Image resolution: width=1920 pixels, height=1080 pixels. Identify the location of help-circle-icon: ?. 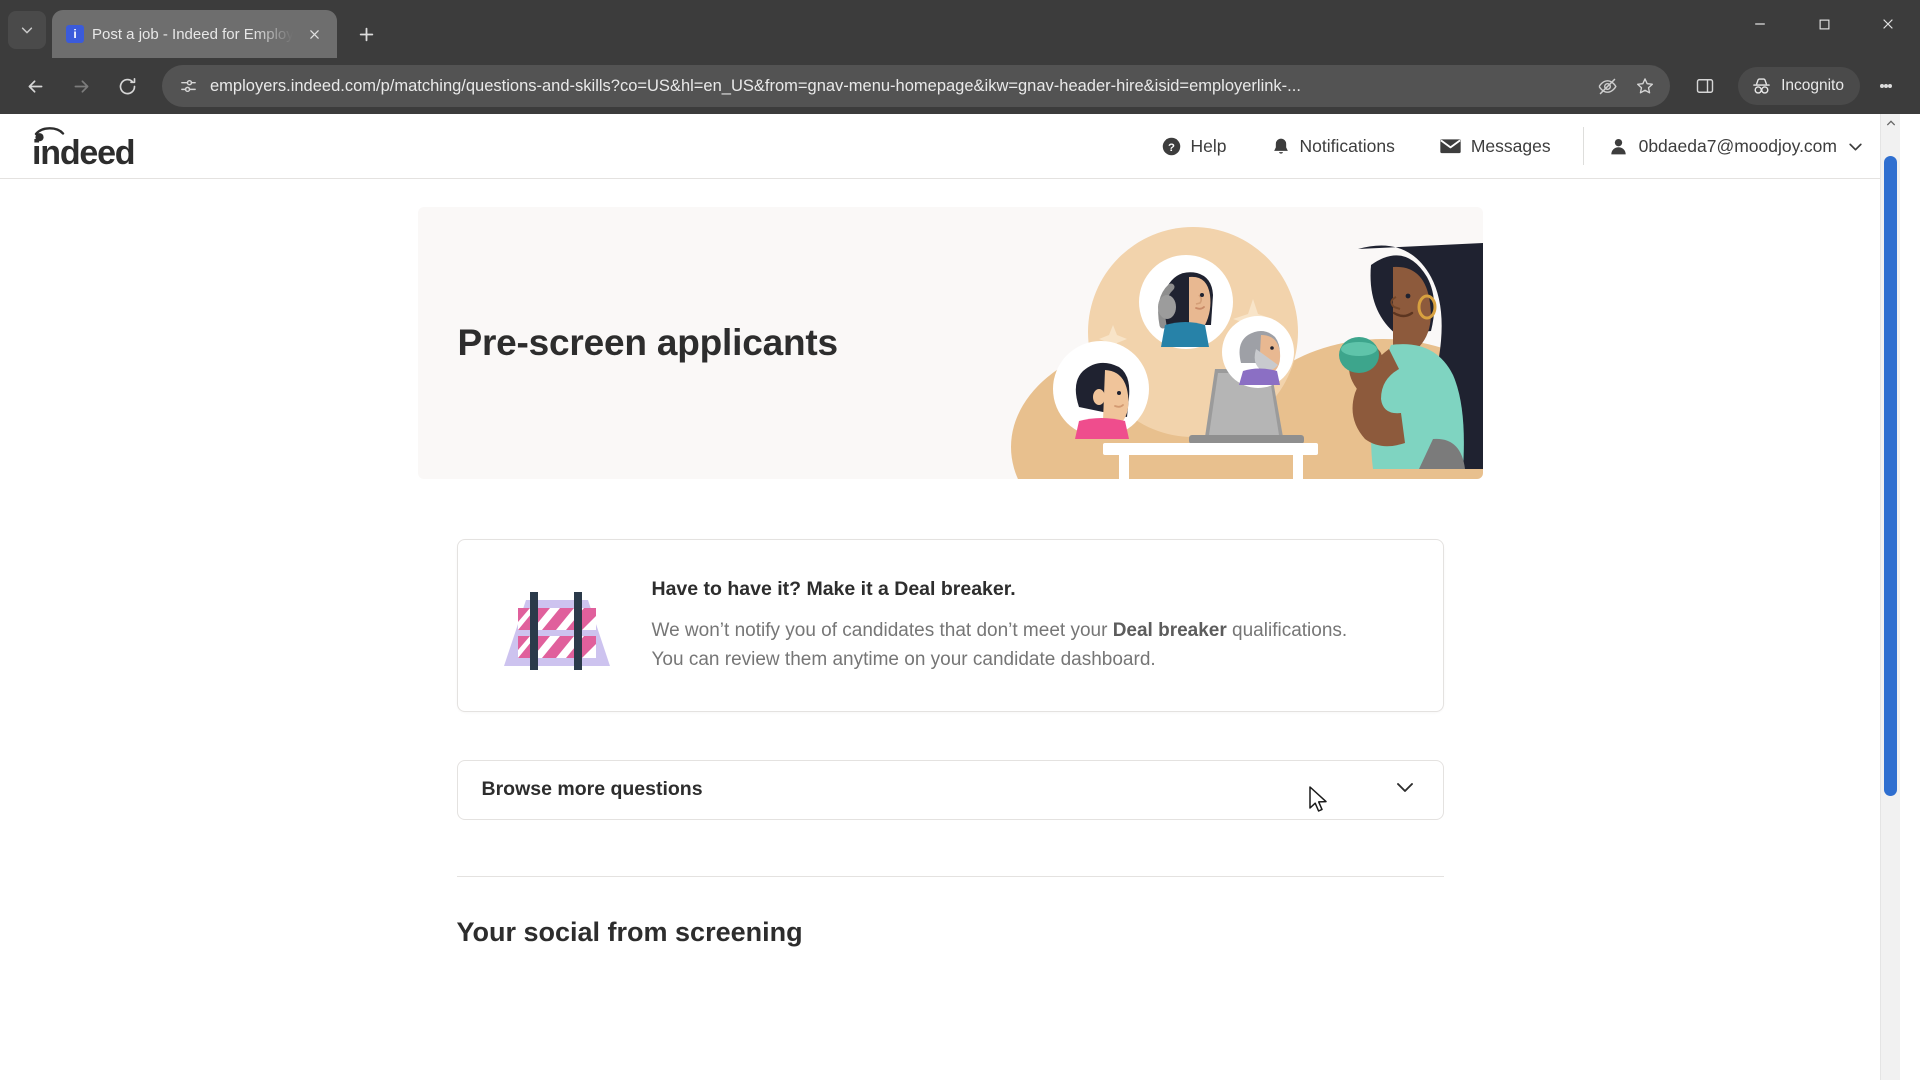
(1171, 146).